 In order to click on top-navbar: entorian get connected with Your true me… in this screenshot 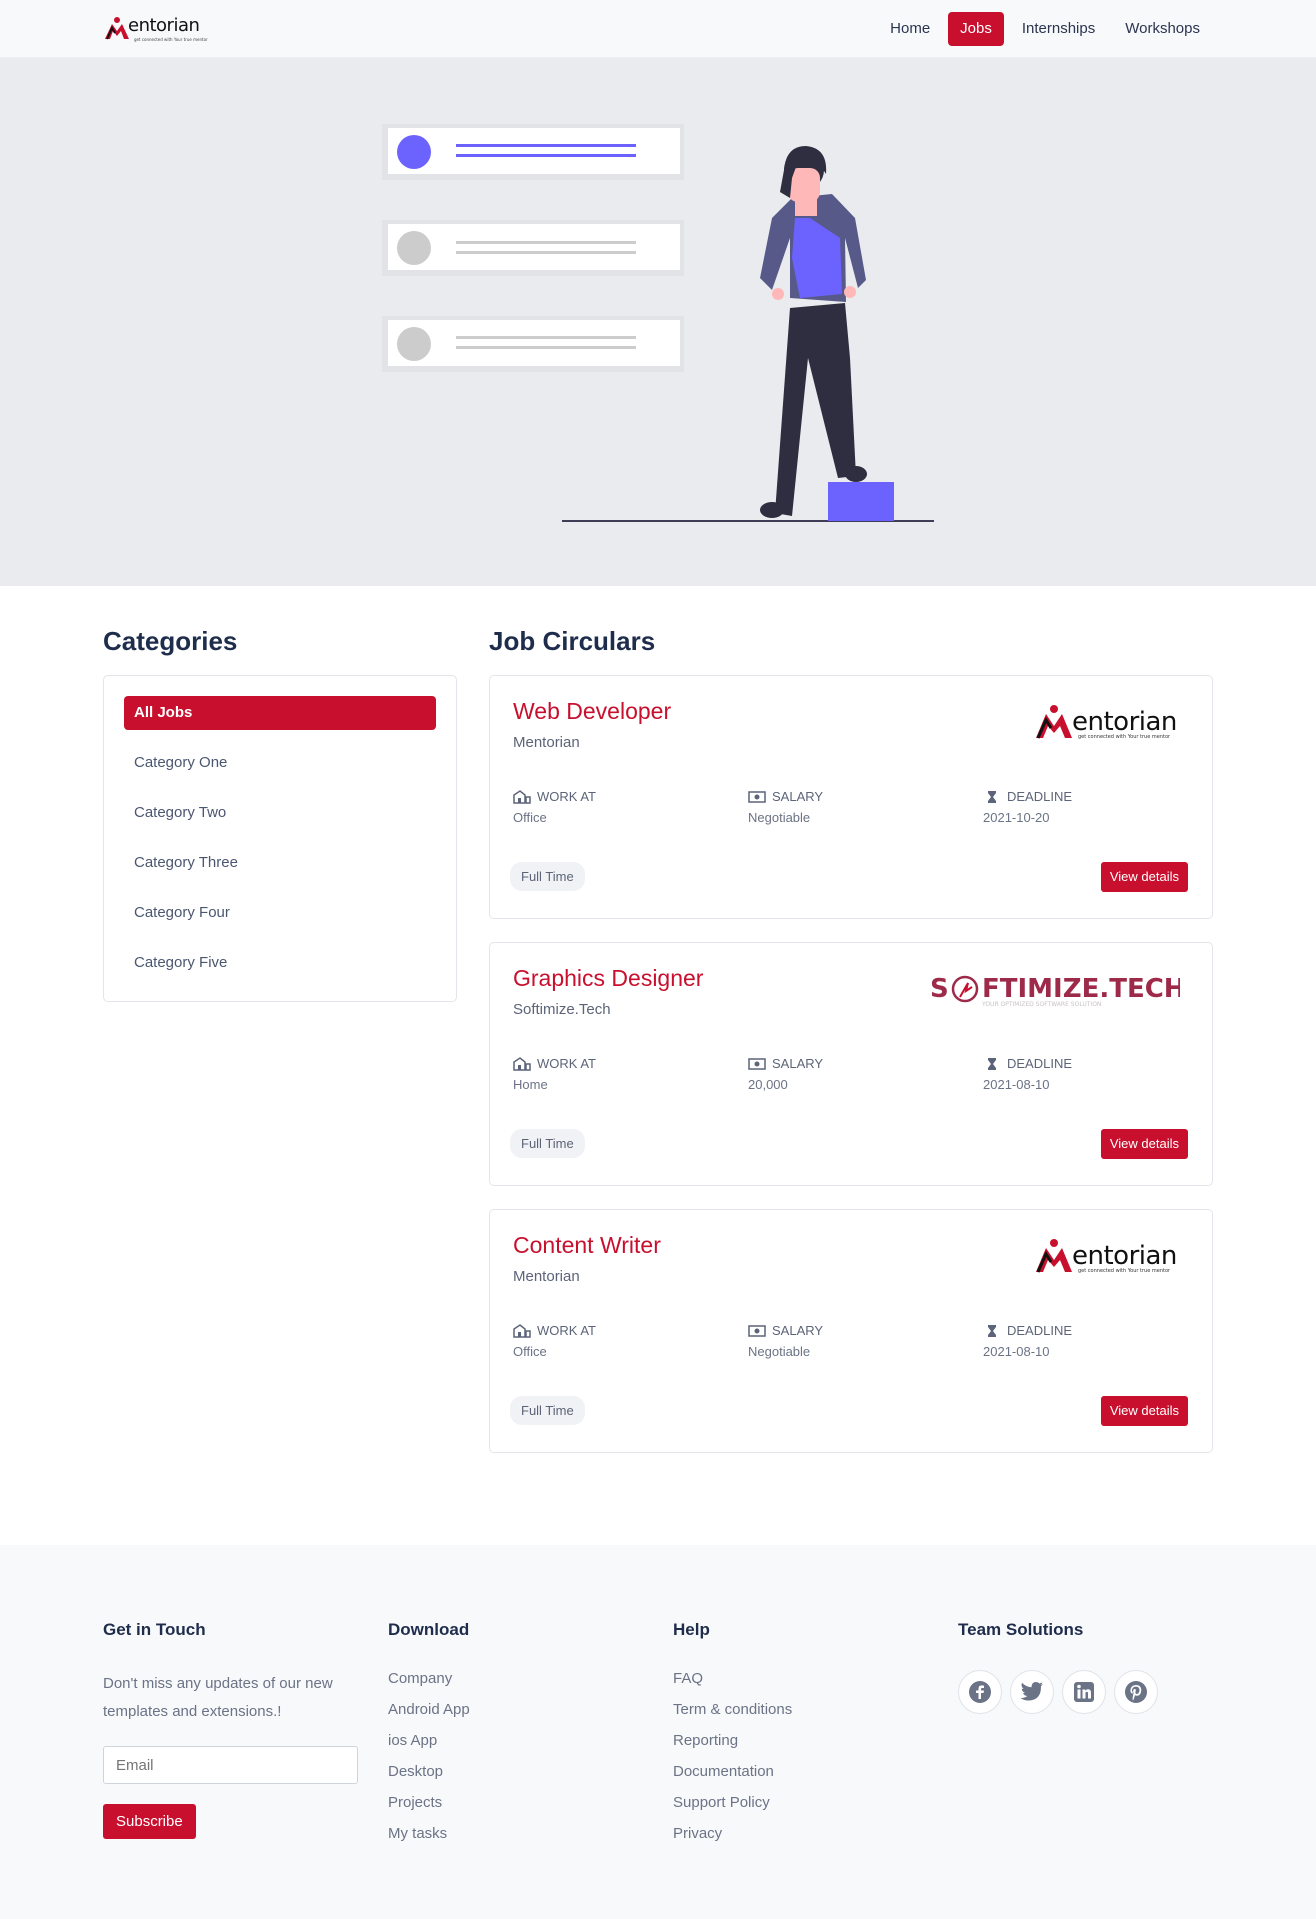, I will do `click(658, 29)`.